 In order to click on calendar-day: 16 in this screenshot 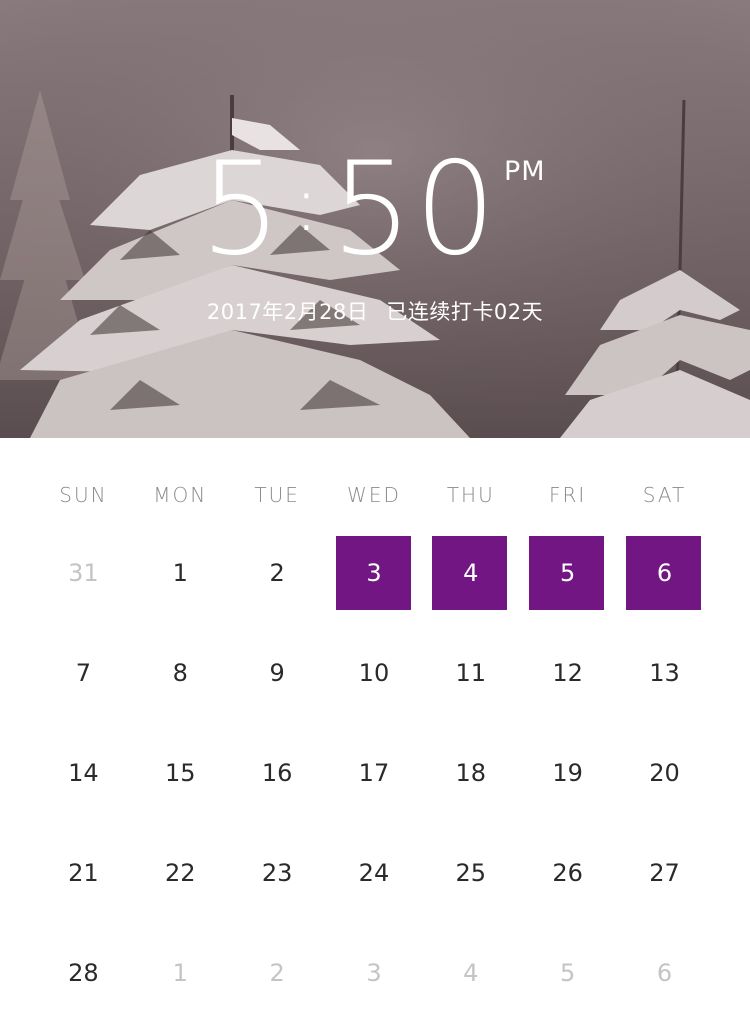, I will do `click(277, 773)`.